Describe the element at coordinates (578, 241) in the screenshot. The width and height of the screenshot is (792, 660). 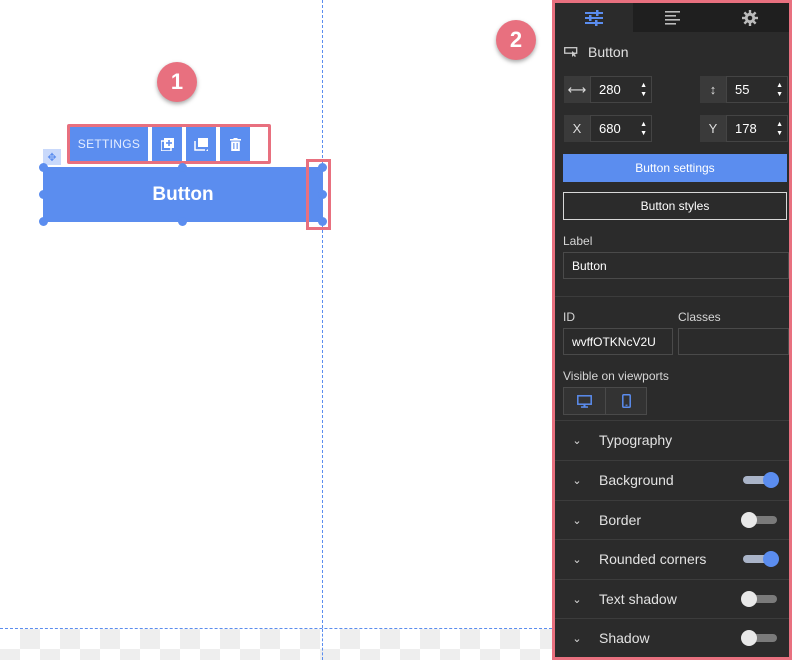
I see `label-field-label: Label` at that location.